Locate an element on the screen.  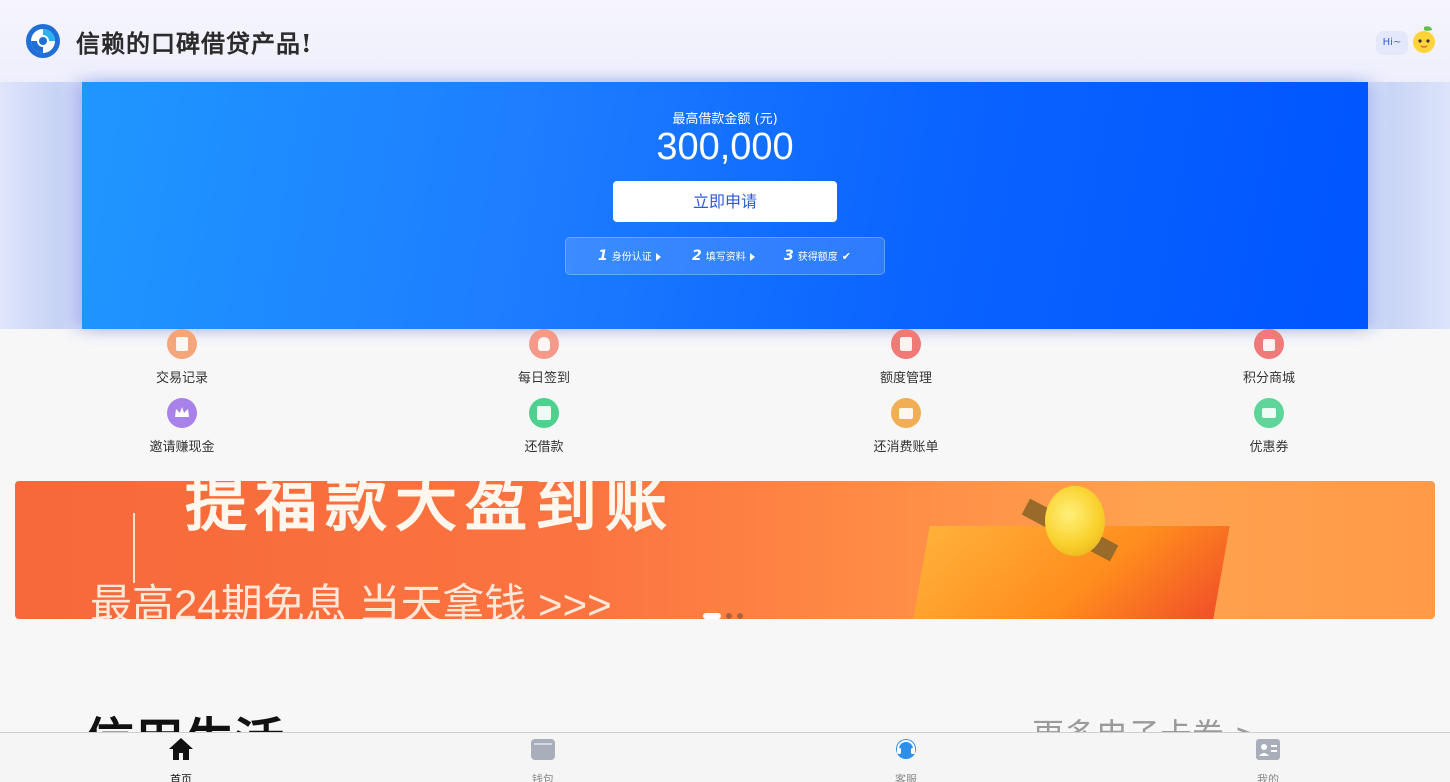
document-icon is located at coordinates (182, 344).